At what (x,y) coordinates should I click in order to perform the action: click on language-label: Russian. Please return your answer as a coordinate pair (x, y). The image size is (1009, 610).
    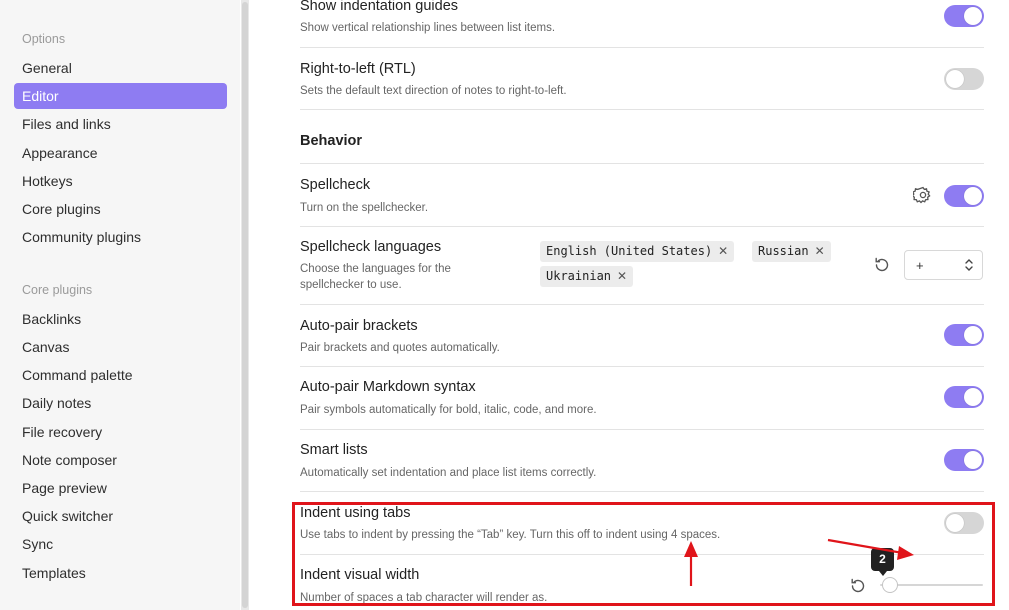
    Looking at the image, I should click on (783, 251).